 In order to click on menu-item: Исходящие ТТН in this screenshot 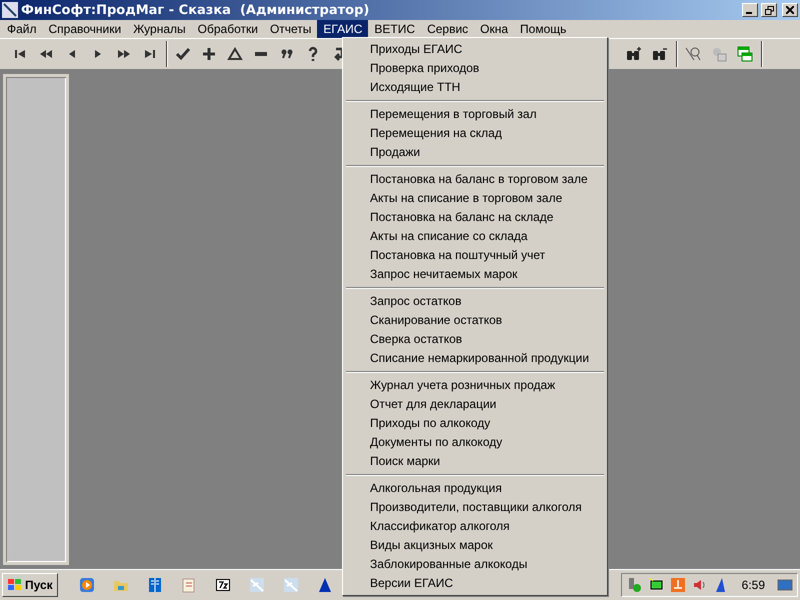, I will do `click(475, 87)`.